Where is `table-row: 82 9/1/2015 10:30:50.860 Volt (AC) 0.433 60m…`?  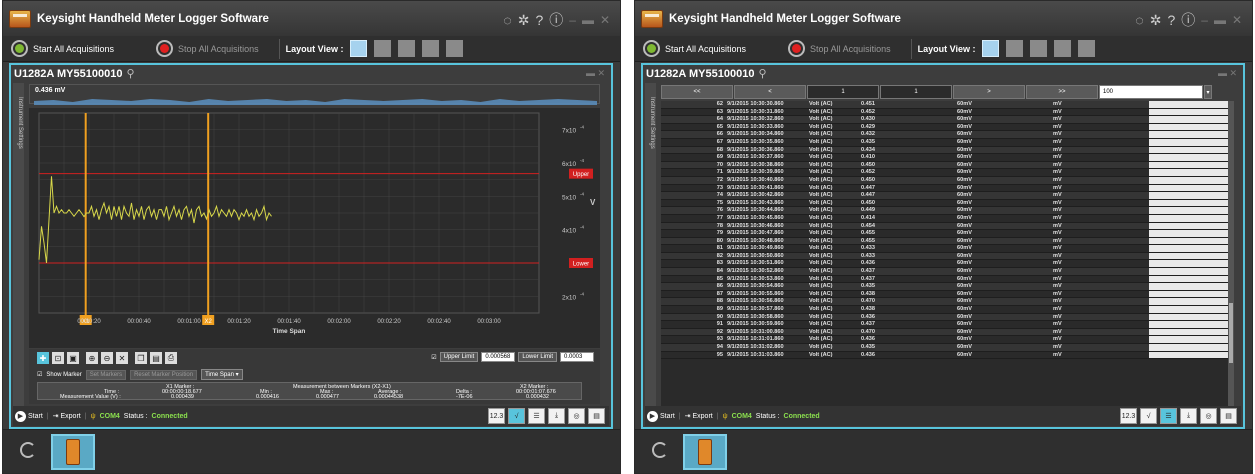
table-row: 82 9/1/2015 10:30:50.860 Volt (AC) 0.433 60m… is located at coordinates (944, 256).